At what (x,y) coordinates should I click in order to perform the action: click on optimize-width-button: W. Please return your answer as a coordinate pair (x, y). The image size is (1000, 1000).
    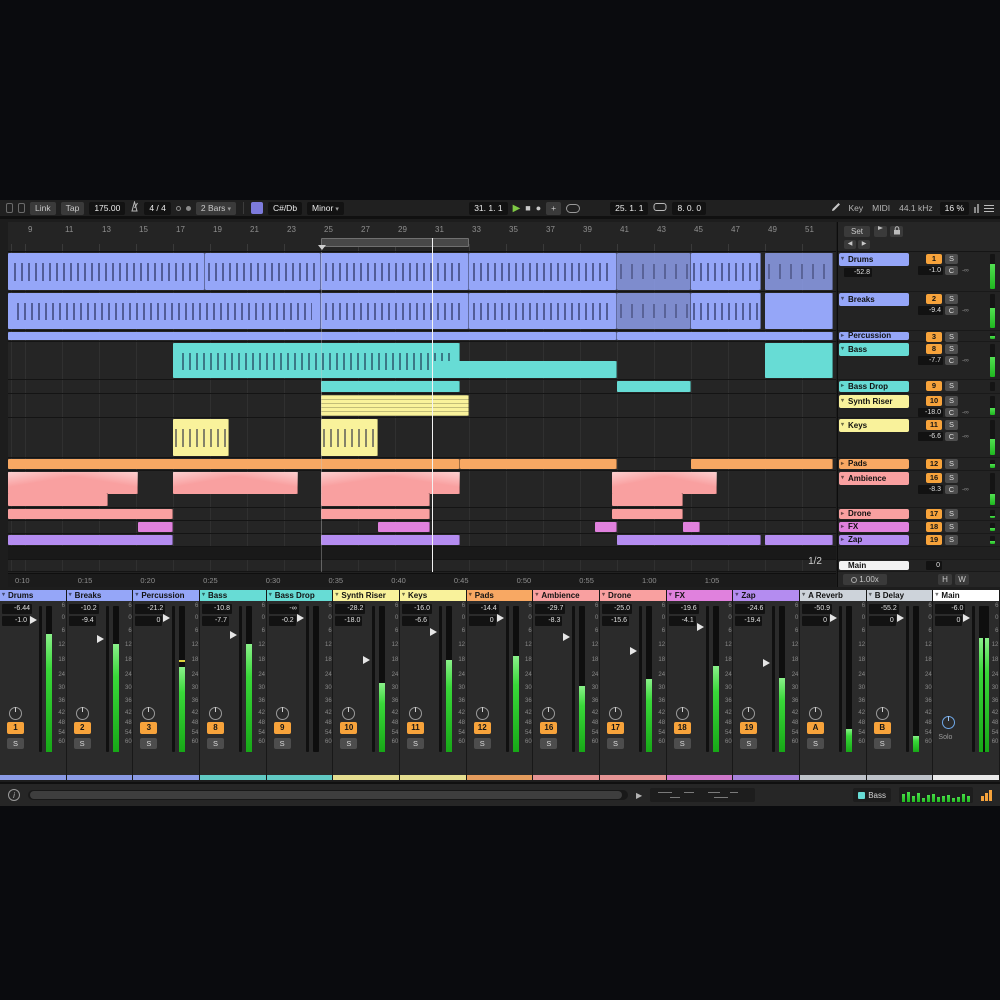
    Looking at the image, I should click on (962, 579).